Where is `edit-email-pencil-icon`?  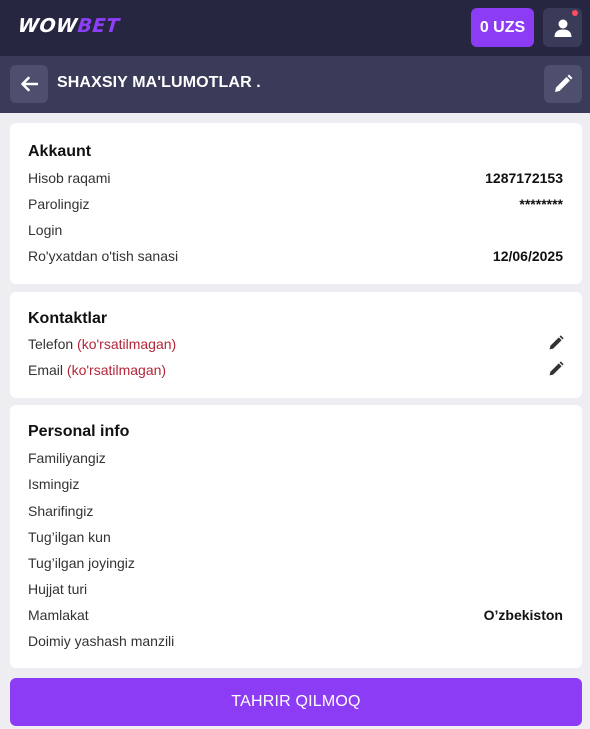
edit-email-pencil-icon is located at coordinates (556, 369).